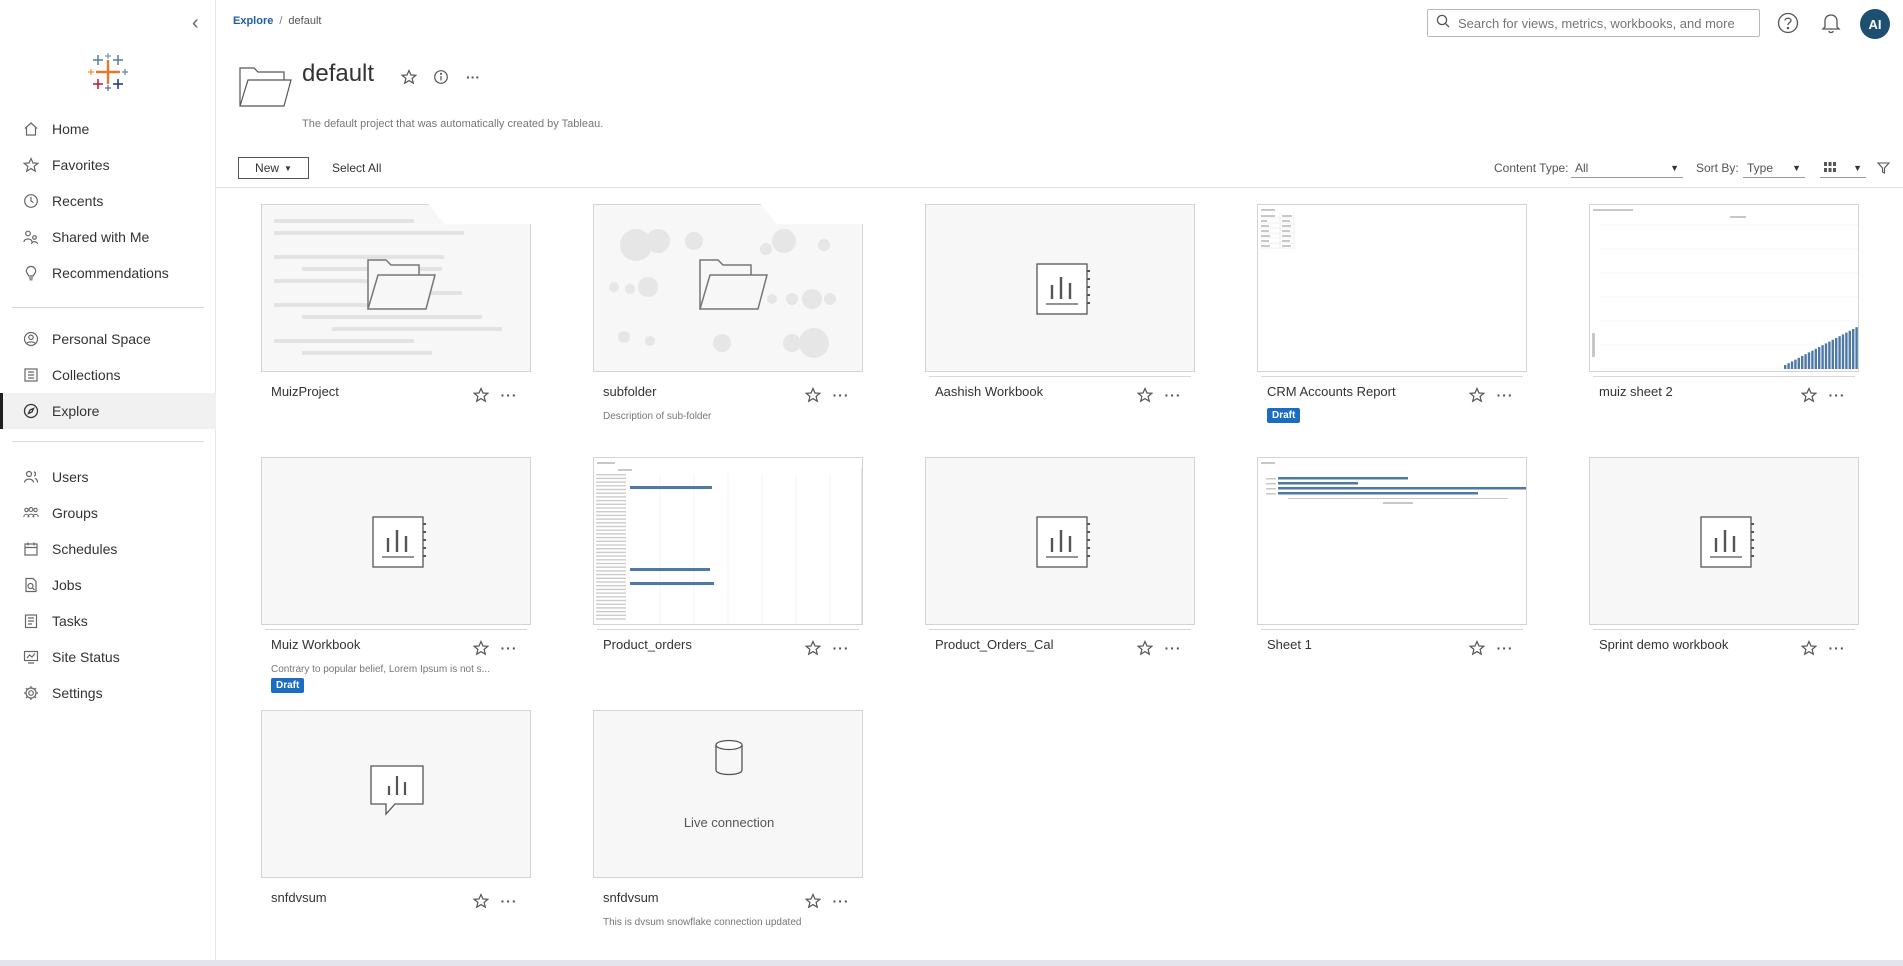 The height and width of the screenshot is (966, 1903). I want to click on sidebar-item-label: Jobs, so click(67, 585).